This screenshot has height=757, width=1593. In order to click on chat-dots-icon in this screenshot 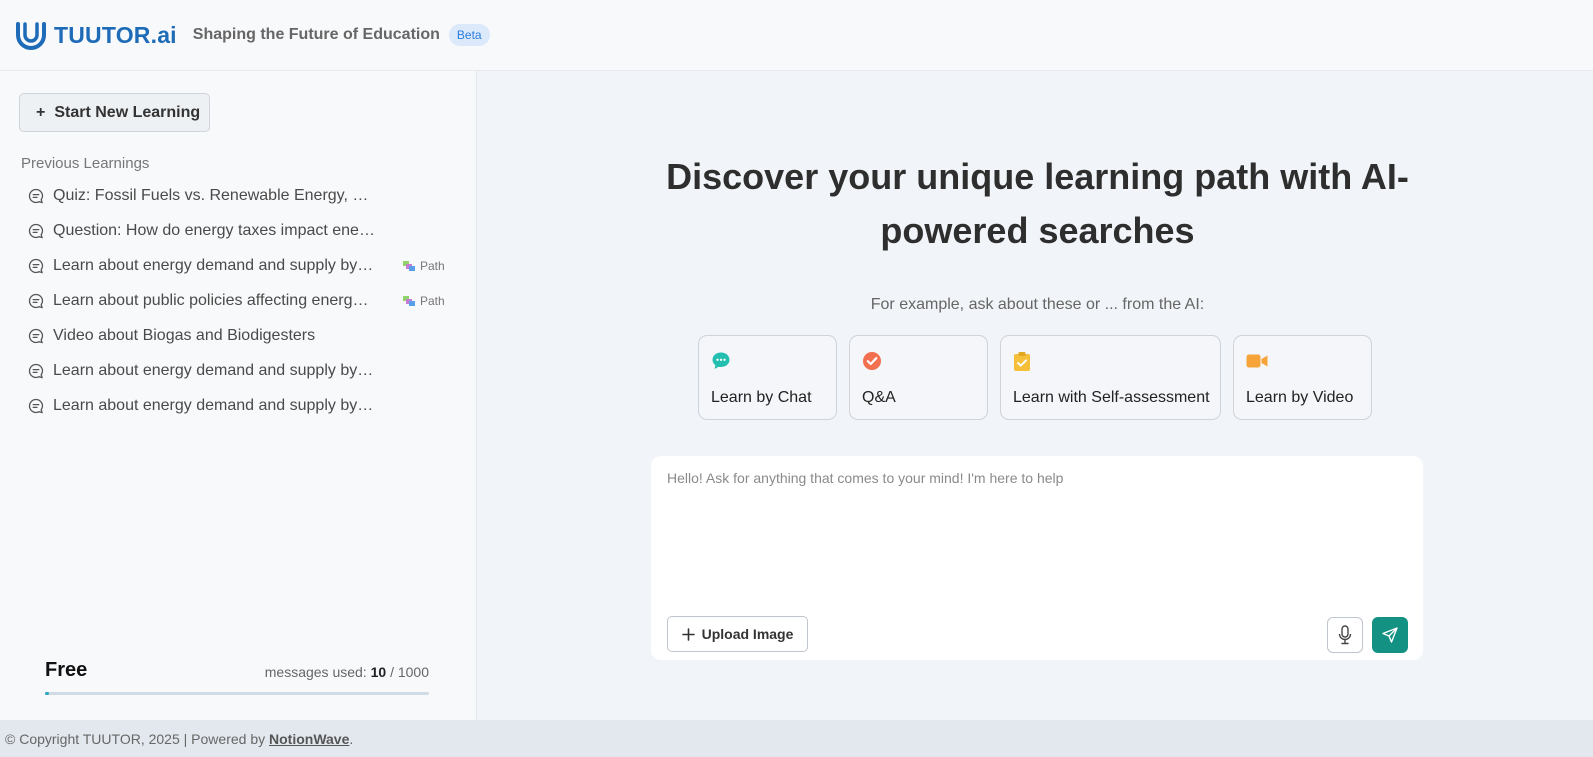, I will do `click(767, 361)`.